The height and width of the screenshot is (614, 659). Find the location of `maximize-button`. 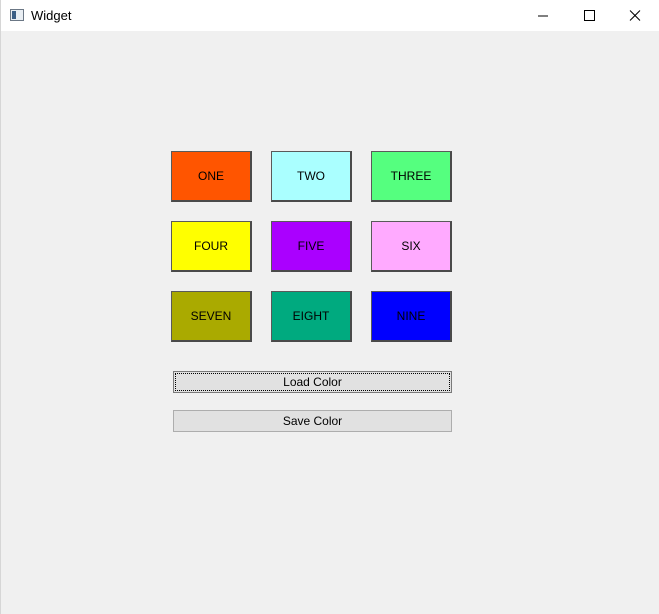

maximize-button is located at coordinates (589, 15).